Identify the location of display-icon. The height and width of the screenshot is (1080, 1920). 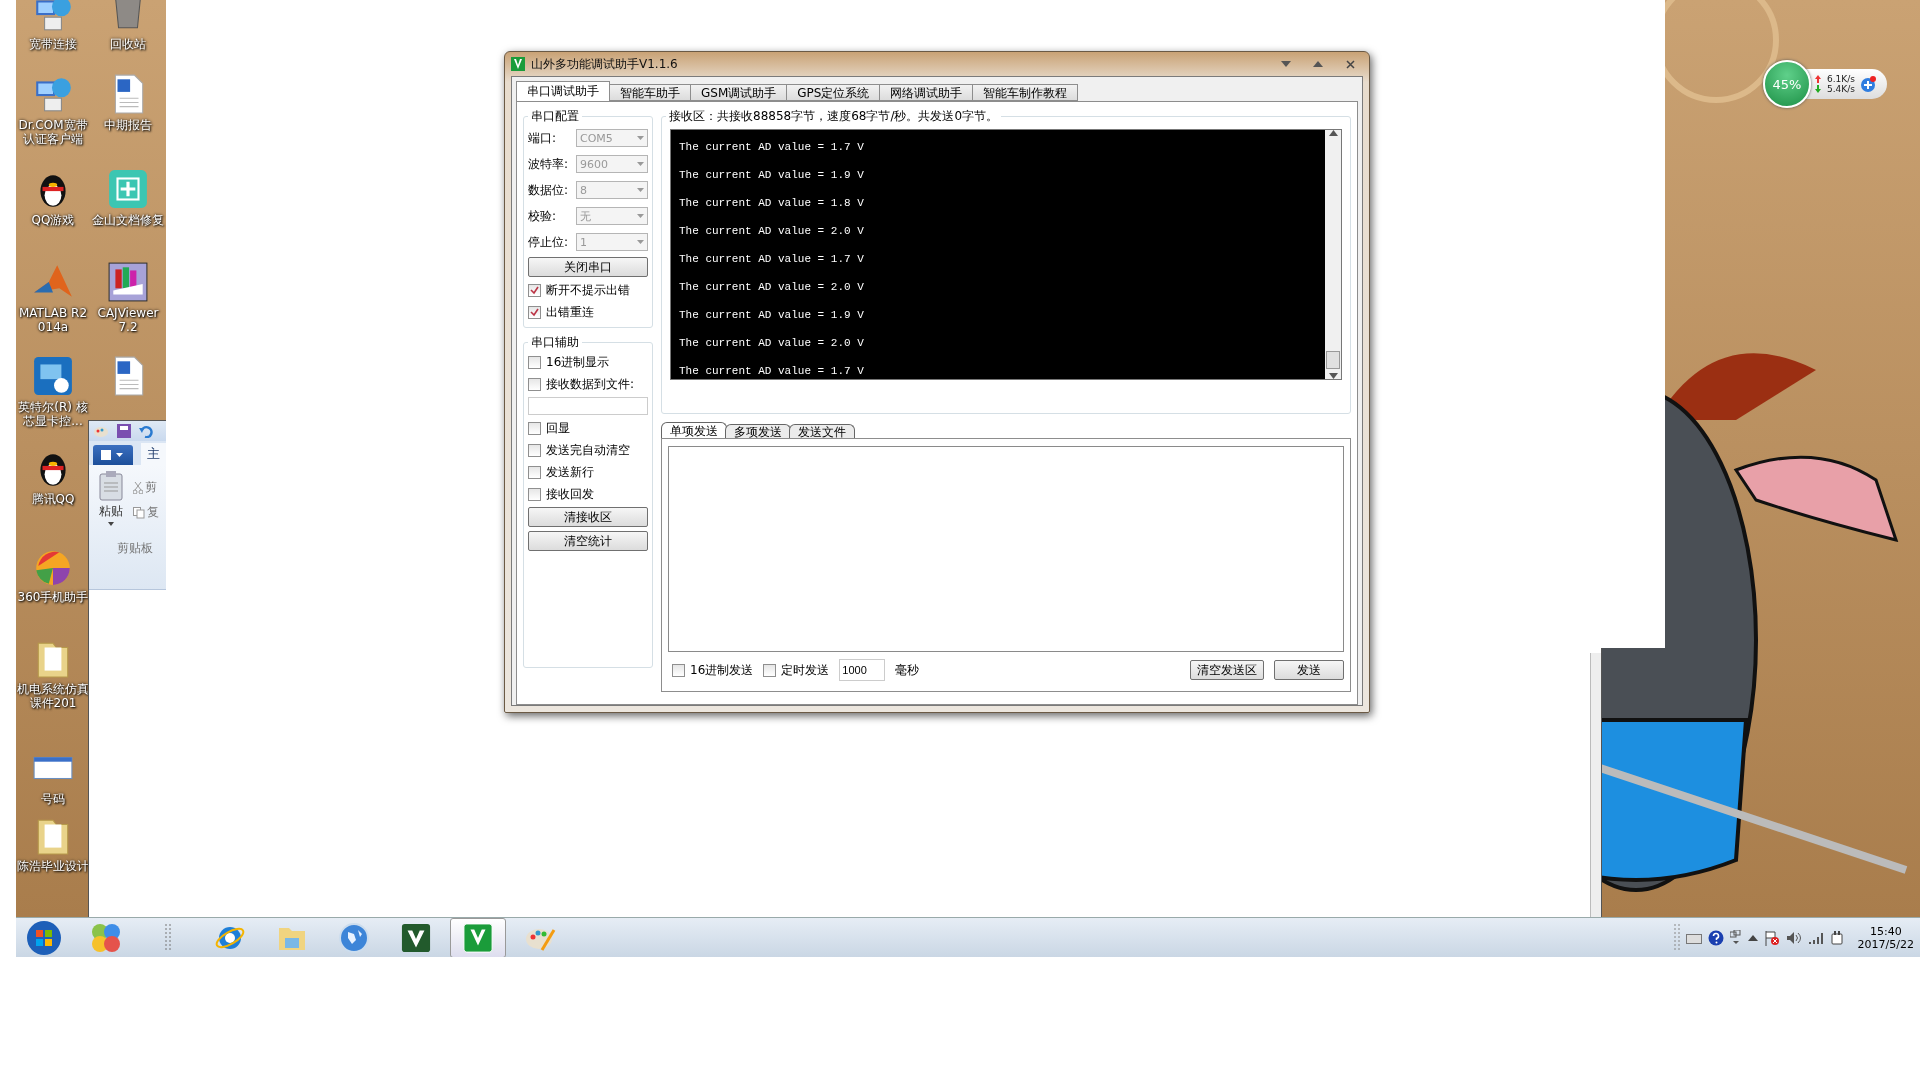
(53, 376).